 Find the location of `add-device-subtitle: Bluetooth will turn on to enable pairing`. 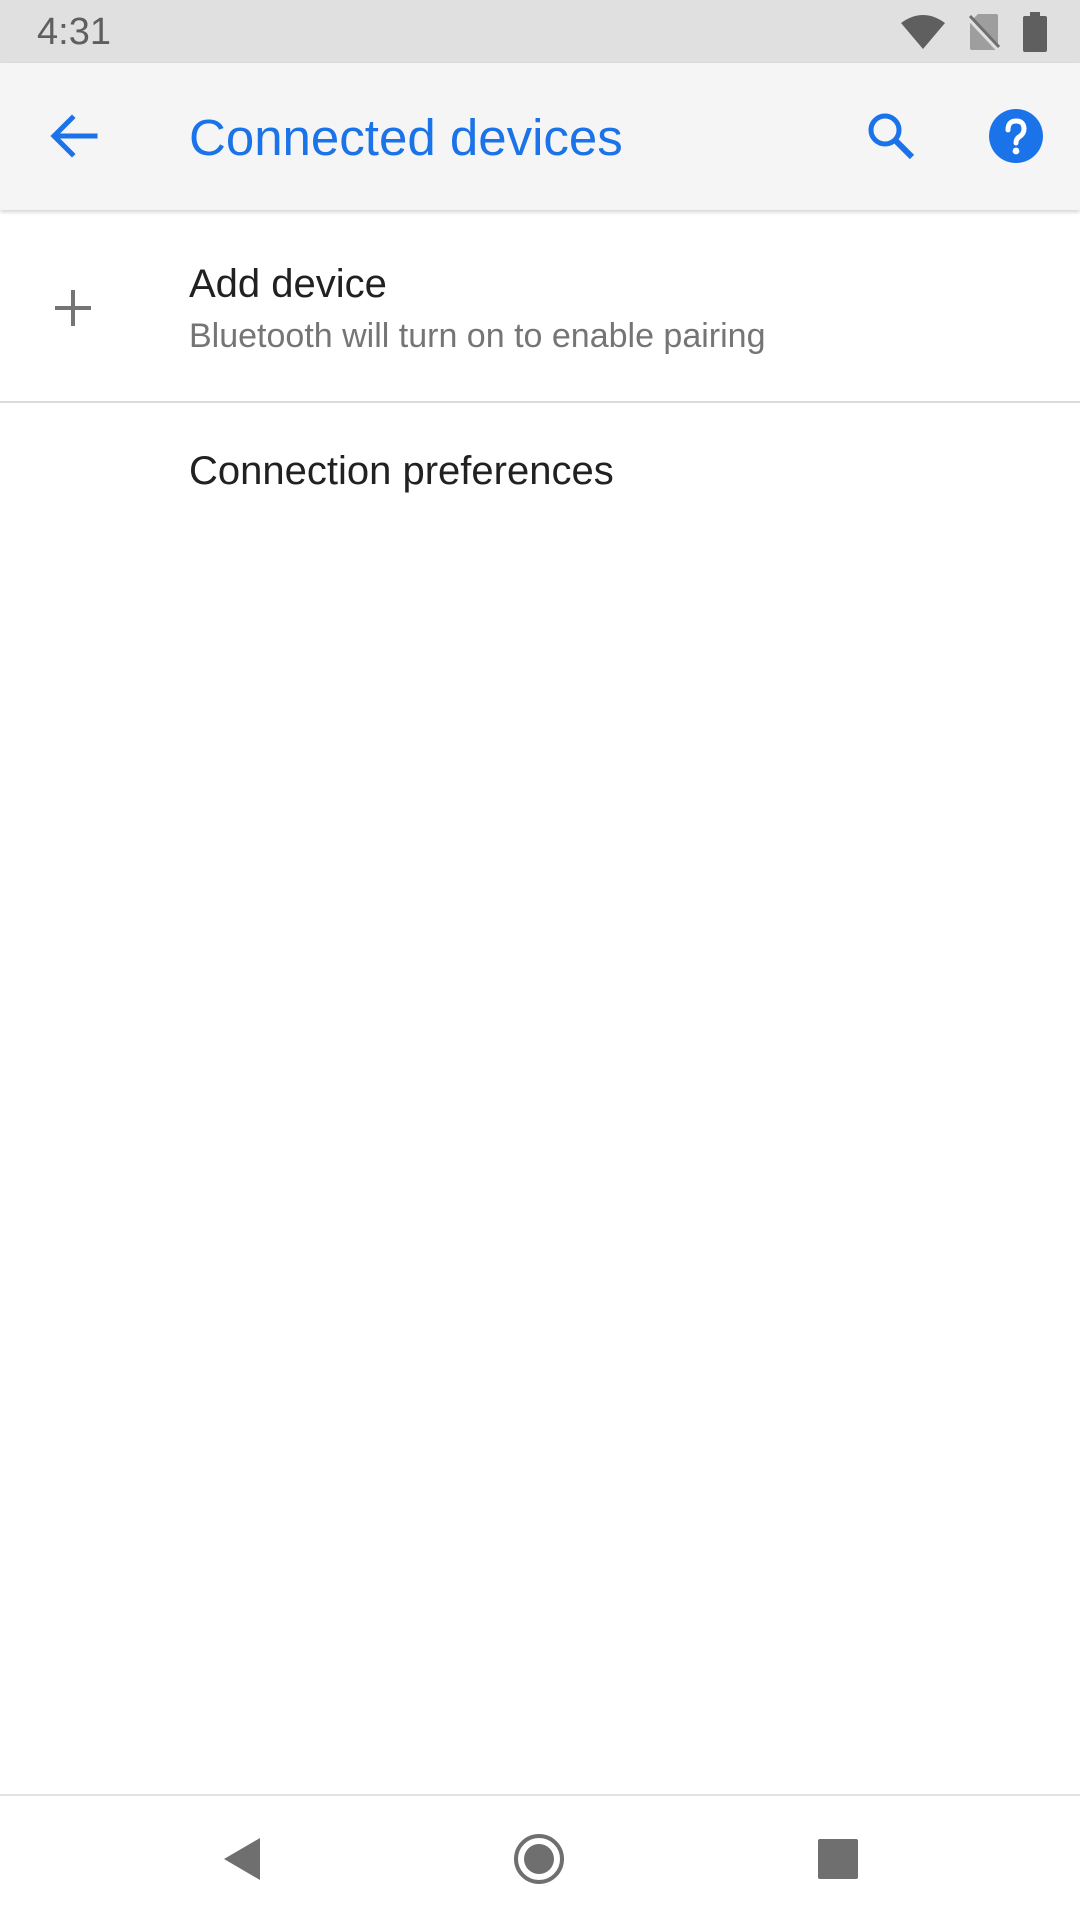

add-device-subtitle: Bluetooth will turn on to enable pairing is located at coordinates (477, 336).